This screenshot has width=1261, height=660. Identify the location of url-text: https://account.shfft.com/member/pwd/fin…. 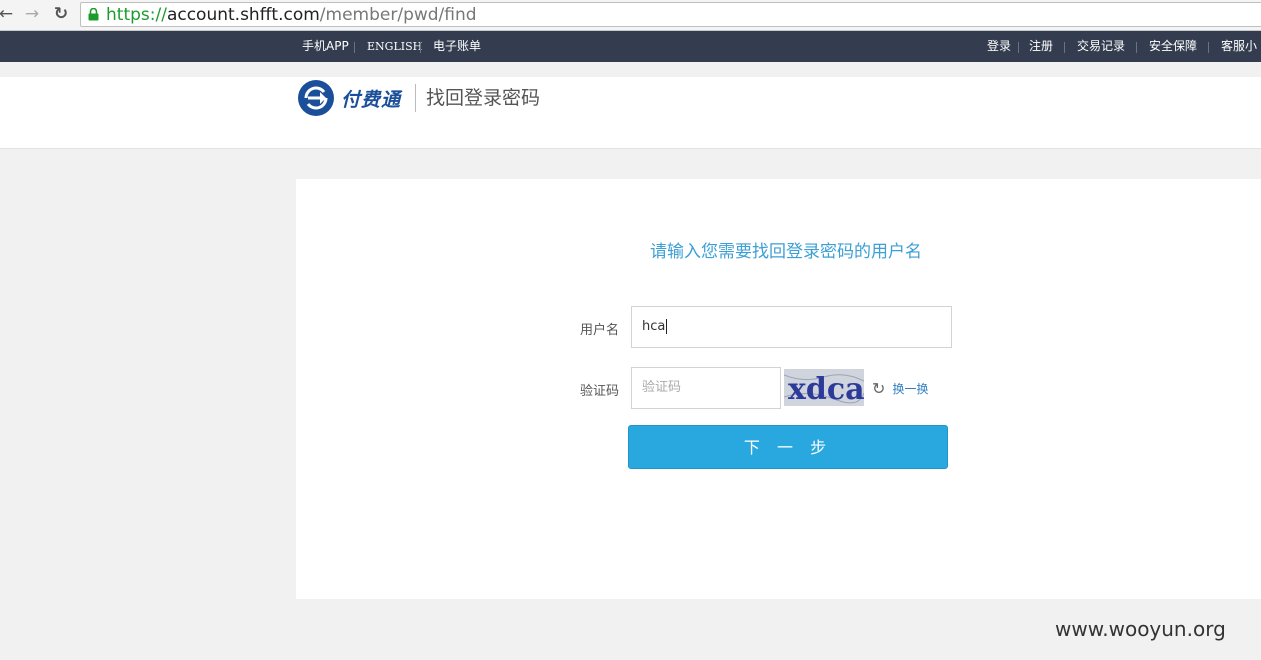
(291, 15).